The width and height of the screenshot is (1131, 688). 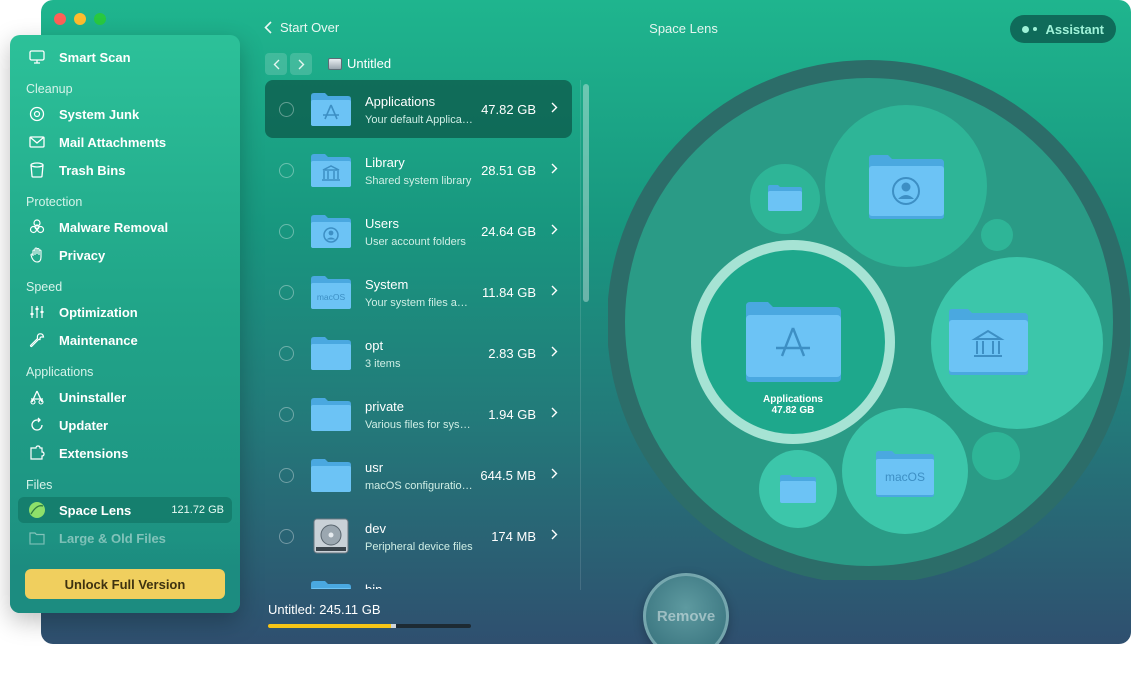 What do you see at coordinates (418, 475) in the screenshot?
I see `list-item: usr macOS configuration files 644.5 MB` at bounding box center [418, 475].